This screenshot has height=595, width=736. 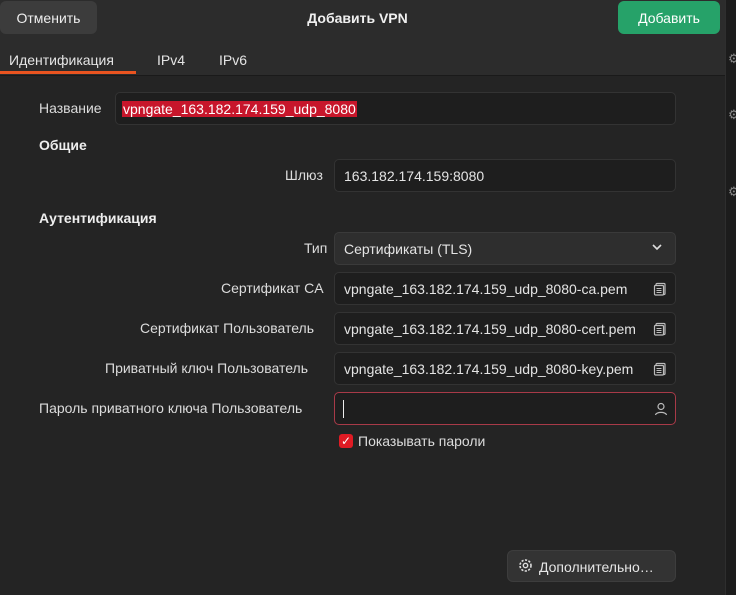 What do you see at coordinates (669, 17) in the screenshot?
I see `add-button: Добавить` at bounding box center [669, 17].